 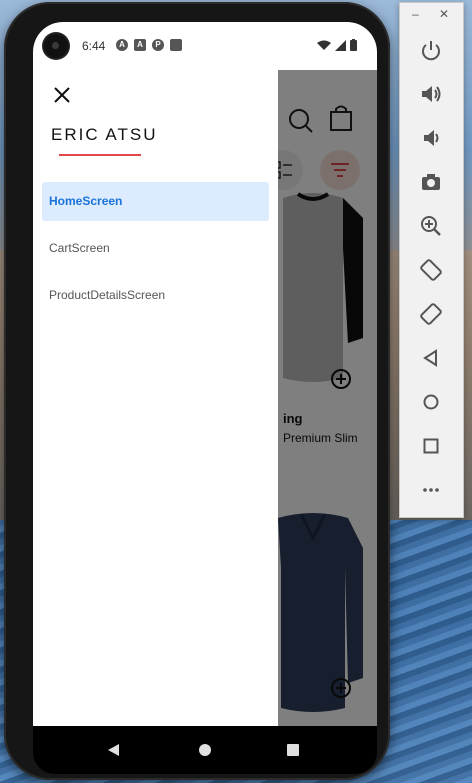 I want to click on nav-recents-icon, so click(x=293, y=750).